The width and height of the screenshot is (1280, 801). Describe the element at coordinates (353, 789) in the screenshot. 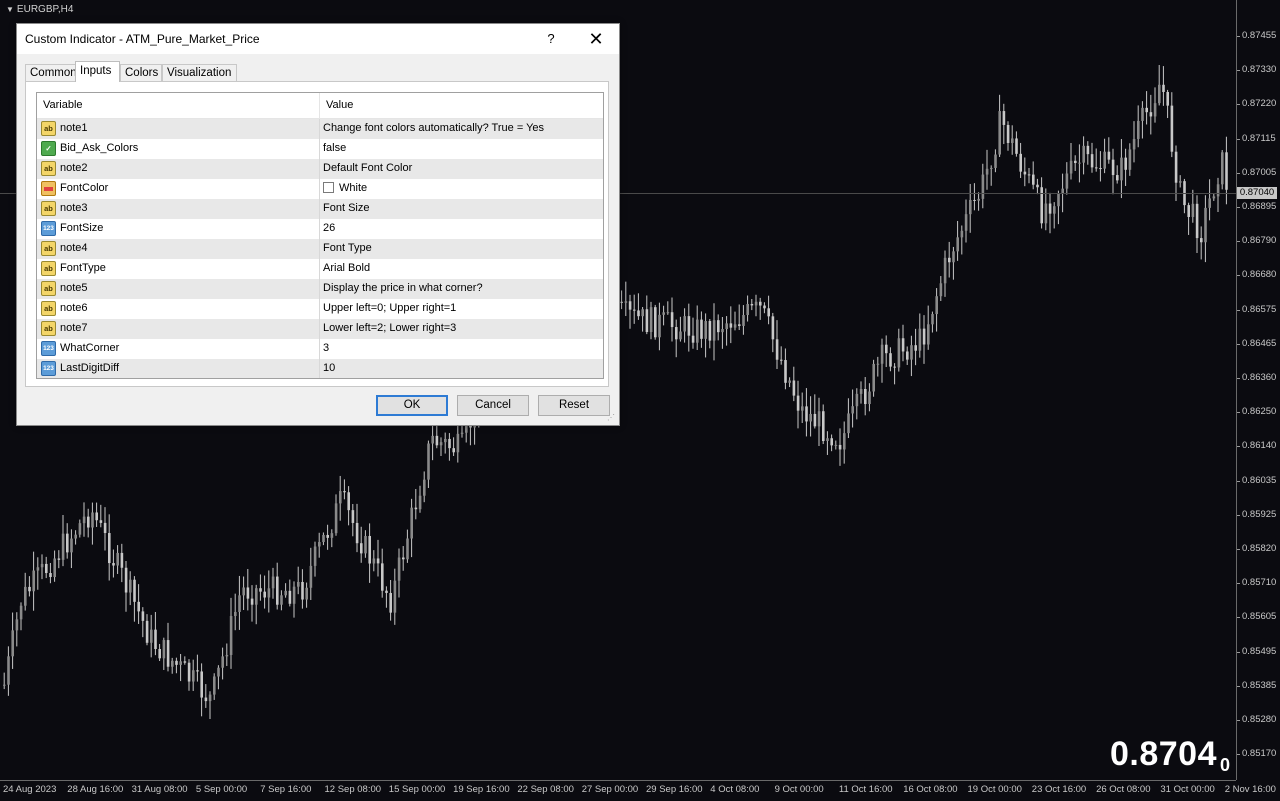

I see `time-tick-label: 12 Sep 08:00` at that location.